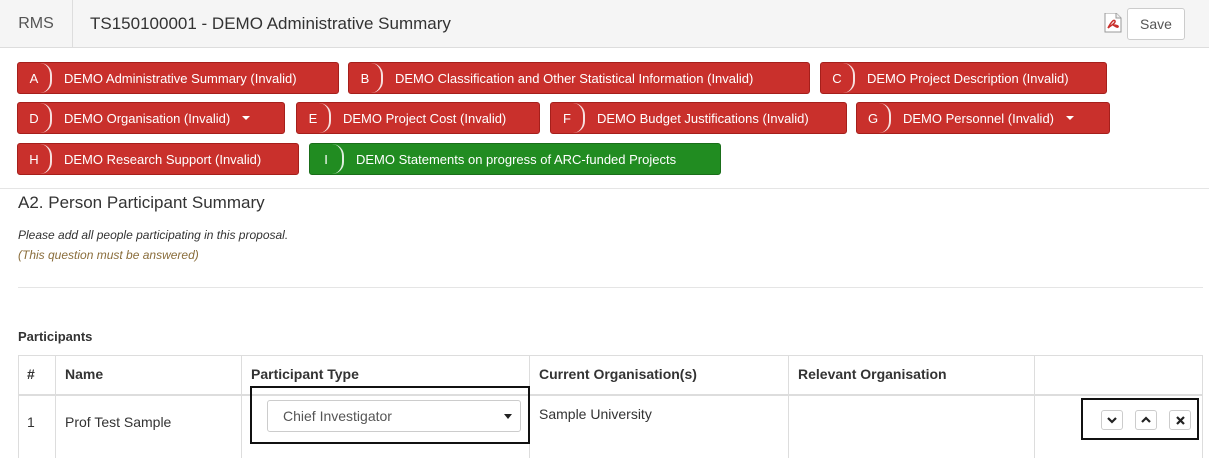  I want to click on current-organisation: Sample University, so click(658, 427).